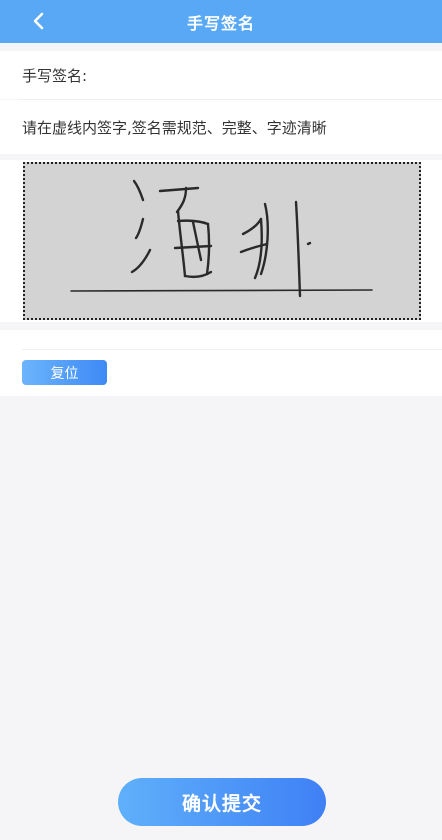  I want to click on nav-bar: 手写签名, so click(221, 21).